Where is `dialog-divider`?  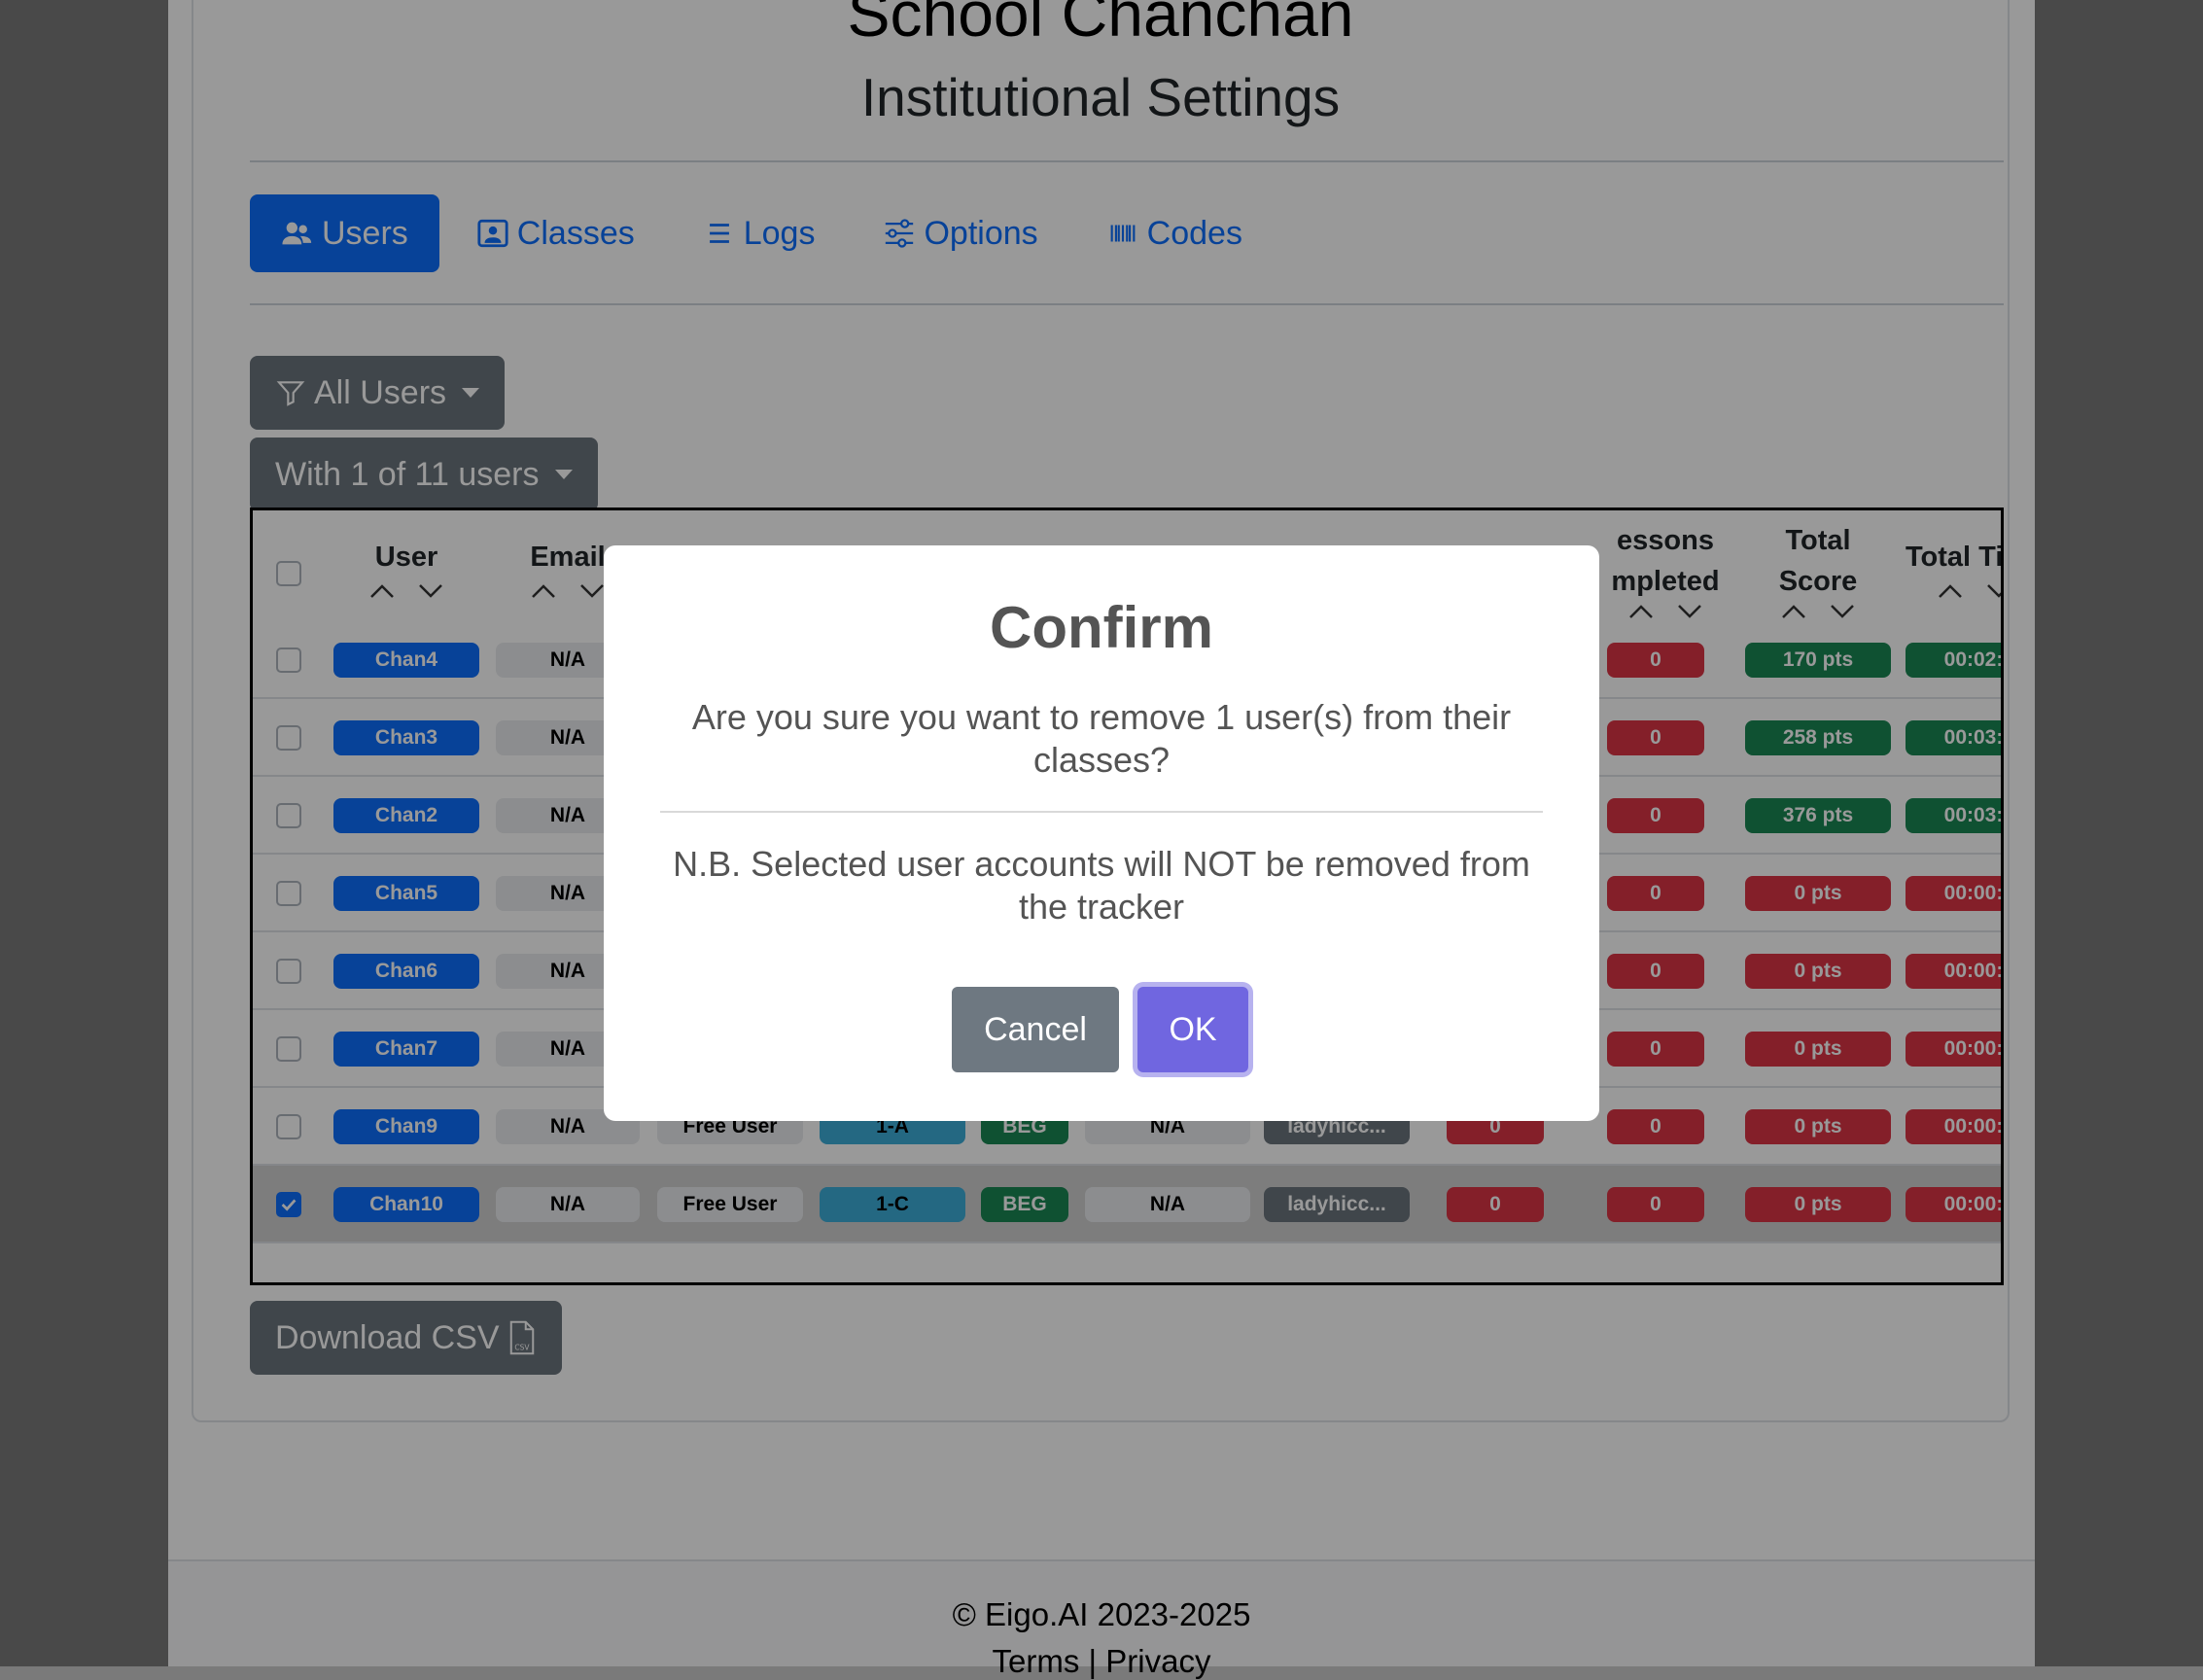 dialog-divider is located at coordinates (1101, 812).